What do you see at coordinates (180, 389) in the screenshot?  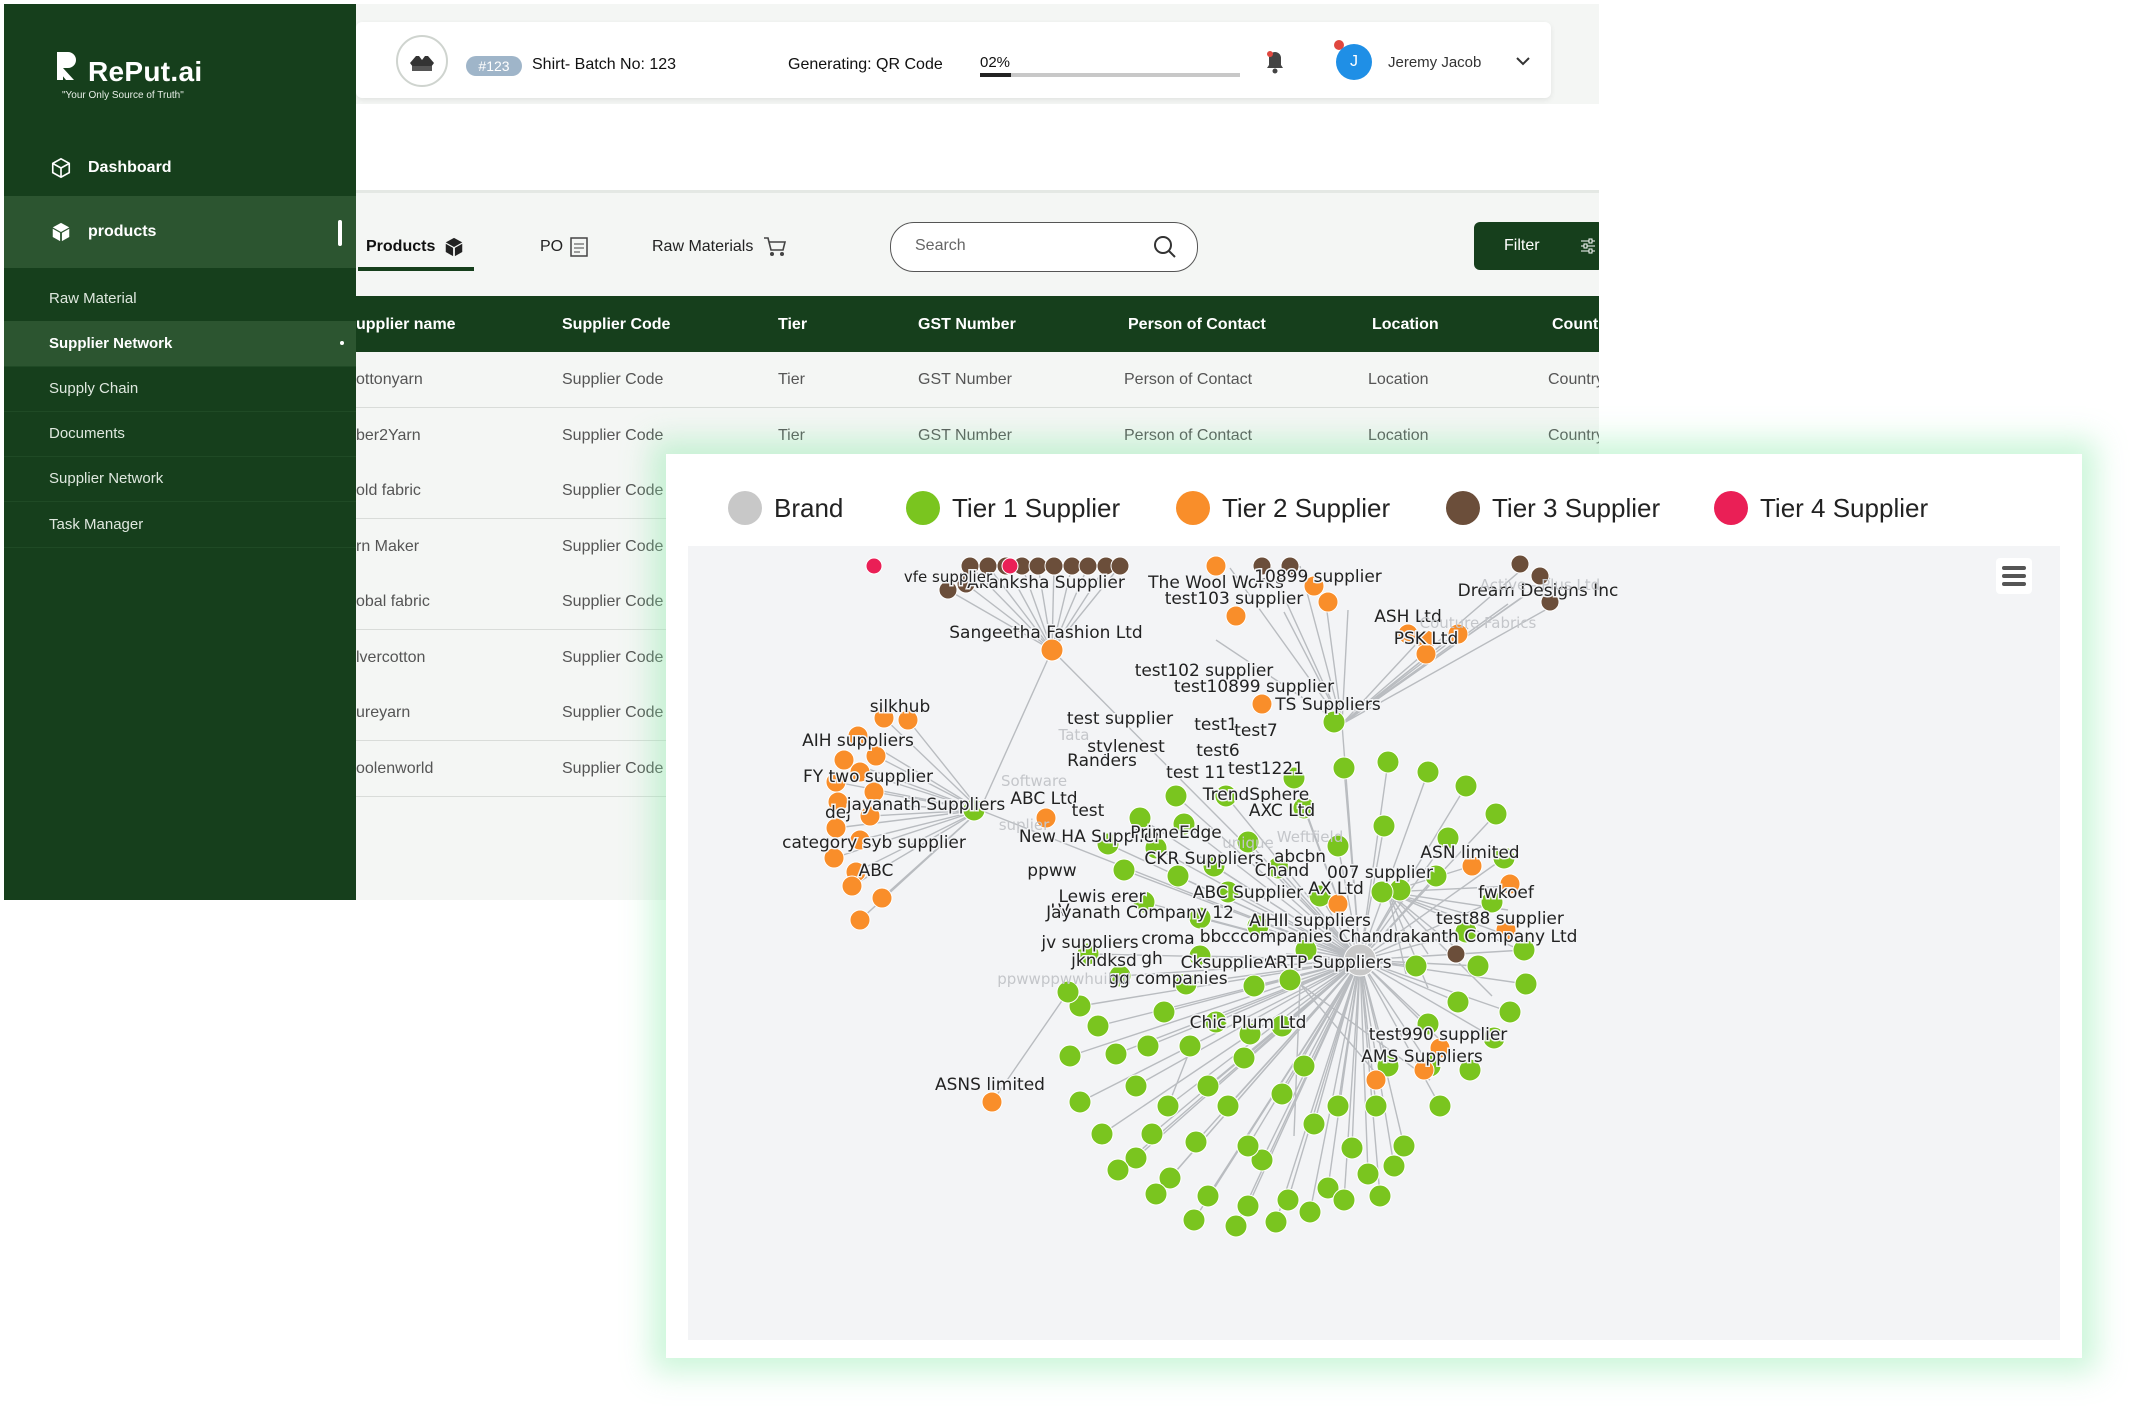 I see `subnav-supply-chain: Supply Chain` at bounding box center [180, 389].